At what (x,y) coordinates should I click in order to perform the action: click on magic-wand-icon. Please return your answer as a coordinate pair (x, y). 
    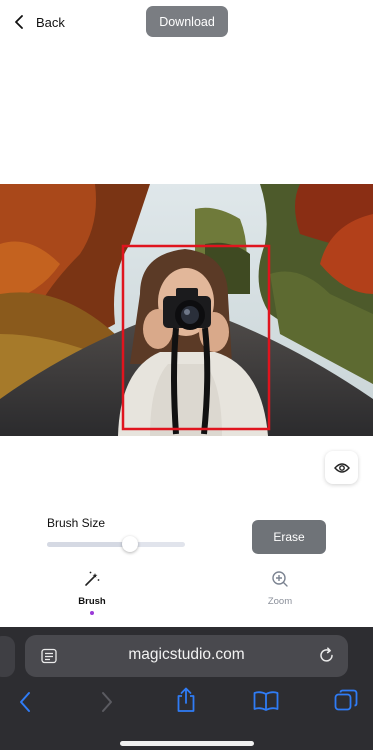
    Looking at the image, I should click on (92, 578).